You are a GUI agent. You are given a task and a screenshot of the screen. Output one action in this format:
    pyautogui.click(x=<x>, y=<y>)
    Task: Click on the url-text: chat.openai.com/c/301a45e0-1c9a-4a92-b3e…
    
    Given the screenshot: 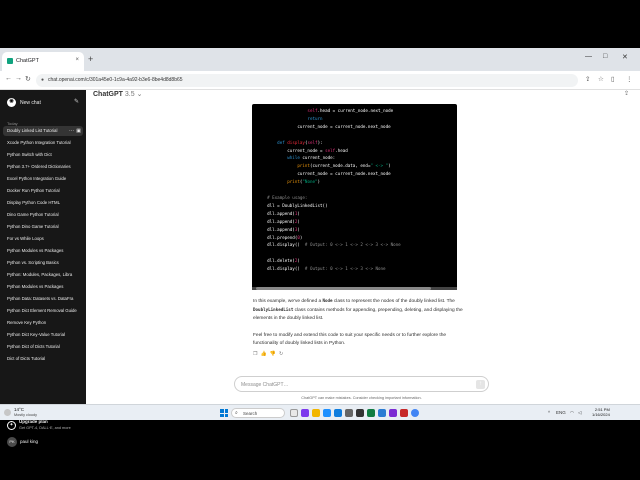 What is the action you would take?
    pyautogui.click(x=115, y=80)
    